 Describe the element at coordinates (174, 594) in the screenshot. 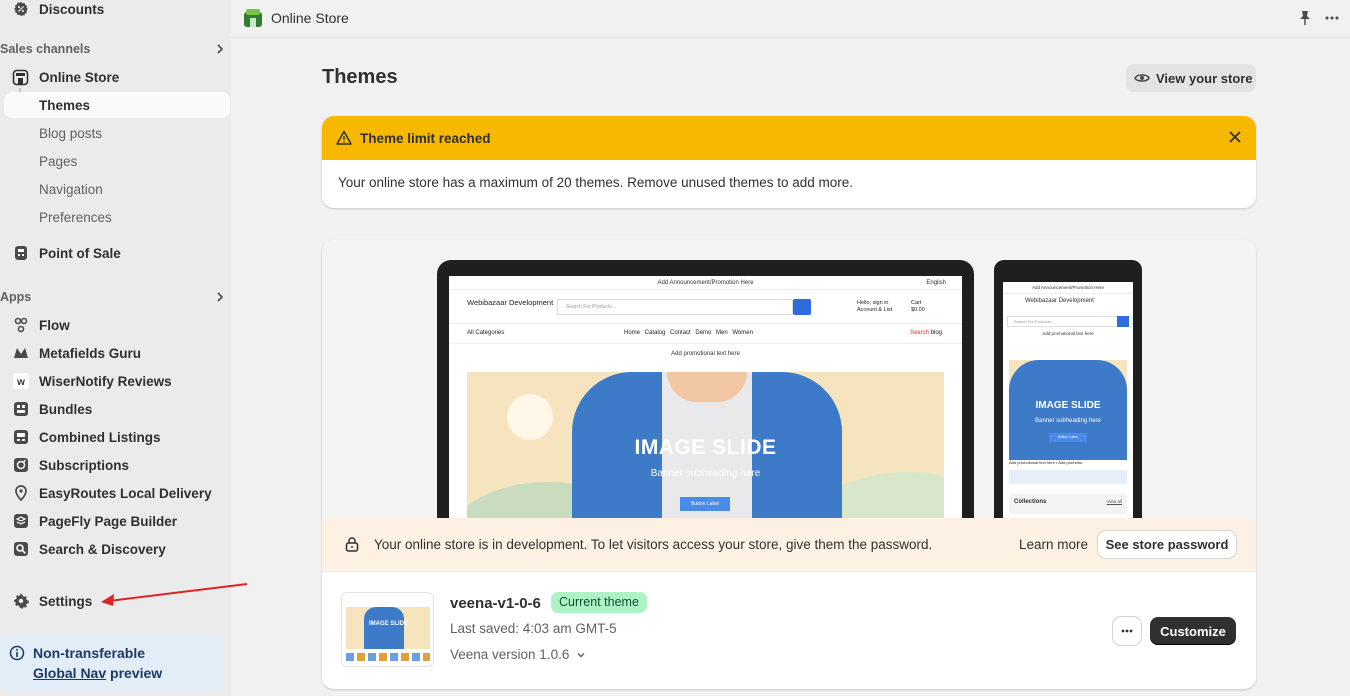

I see `annotation-arrow-icon` at that location.